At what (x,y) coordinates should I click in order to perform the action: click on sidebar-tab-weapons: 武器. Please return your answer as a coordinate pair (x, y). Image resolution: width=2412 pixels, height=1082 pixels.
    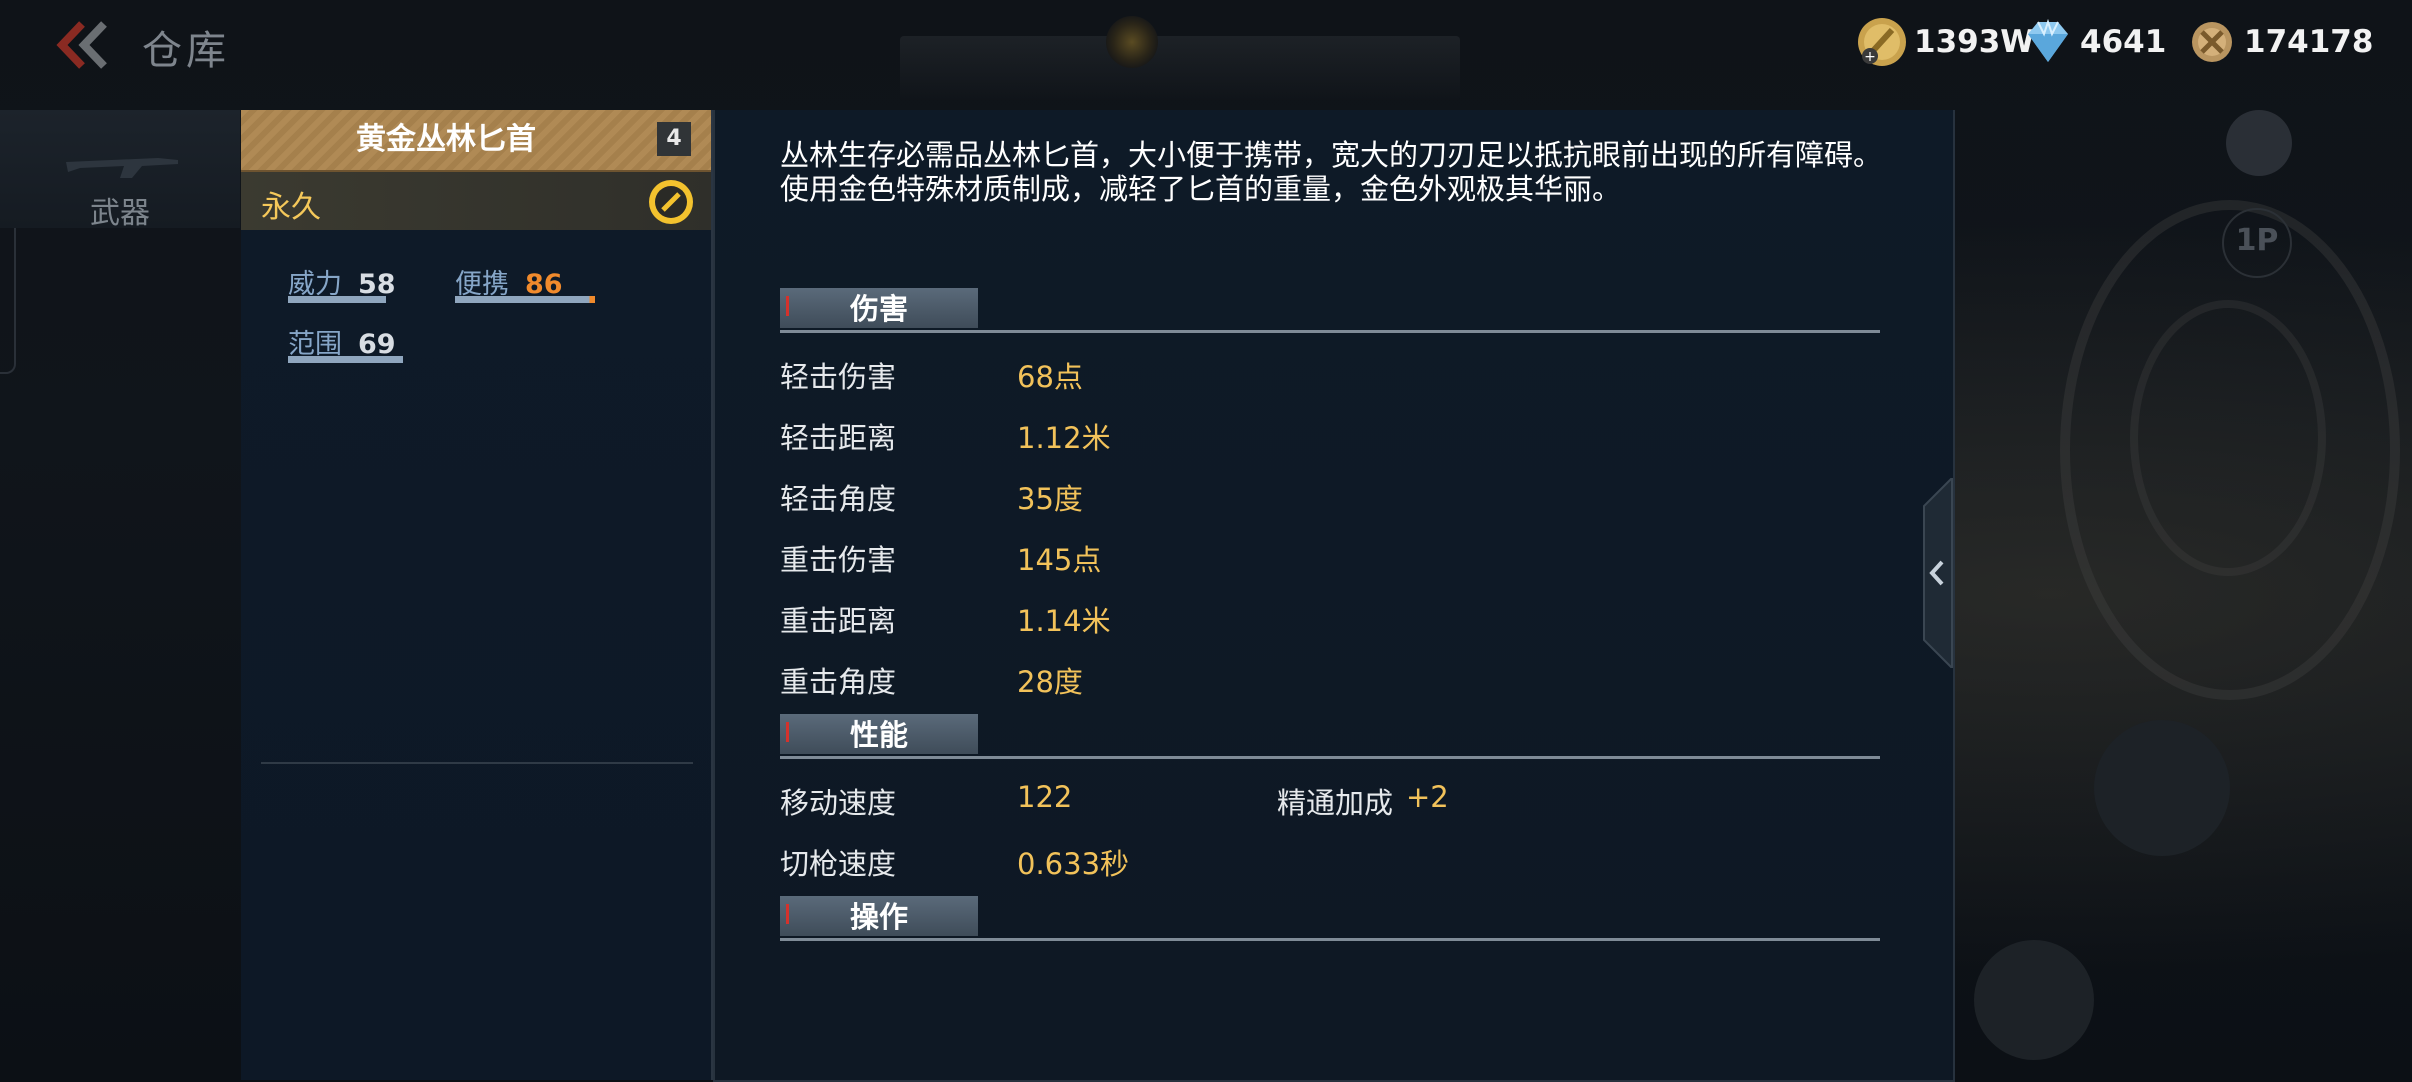
    Looking at the image, I should click on (120, 170).